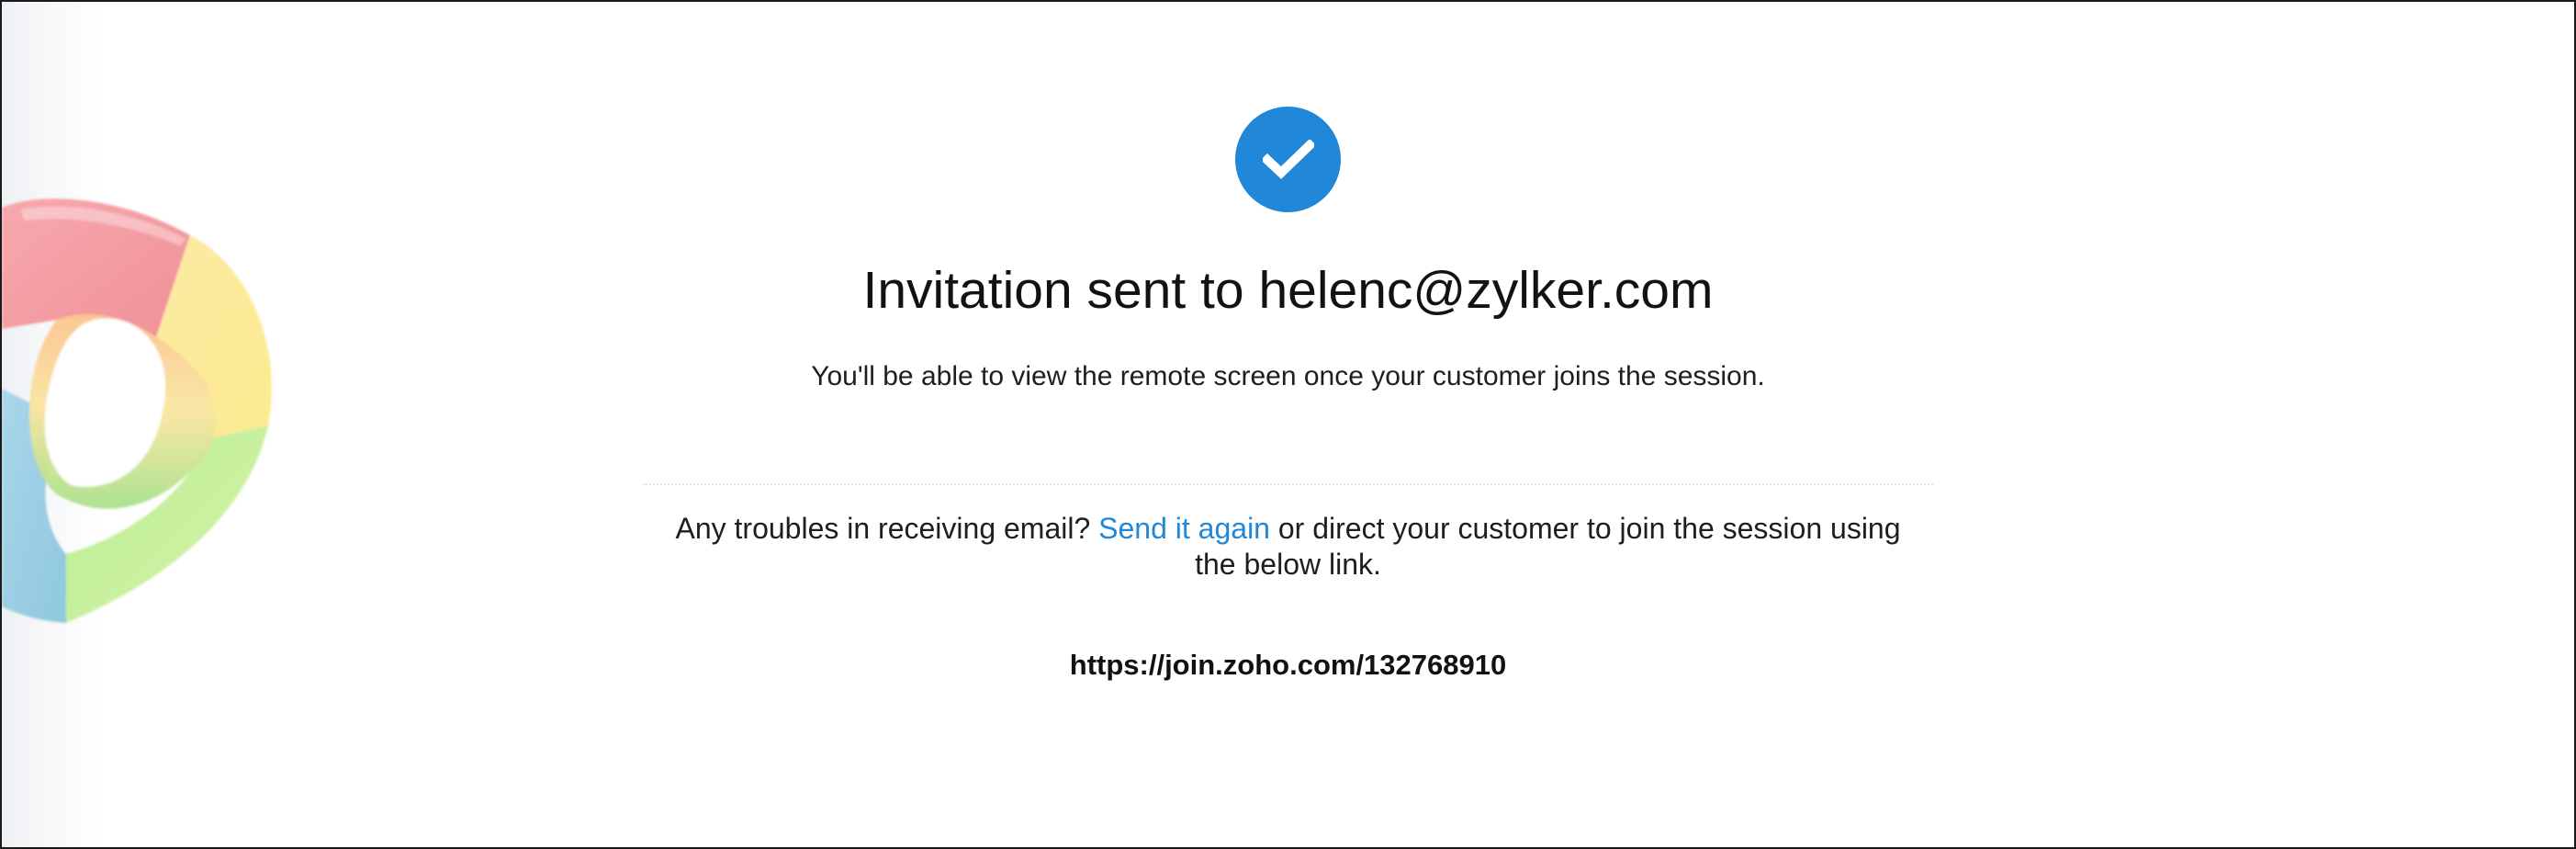  Describe the element at coordinates (1288, 665) in the screenshot. I see `join-session-url: https://join.zoho.com/132768910` at that location.